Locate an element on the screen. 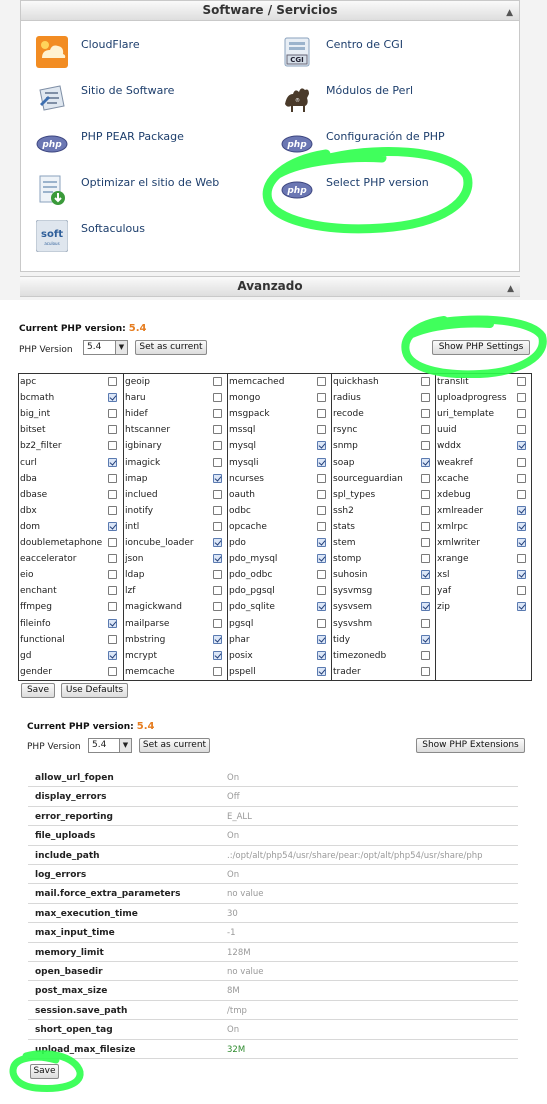 This screenshot has width=547, height=1104. setting-value: no value is located at coordinates (245, 894).